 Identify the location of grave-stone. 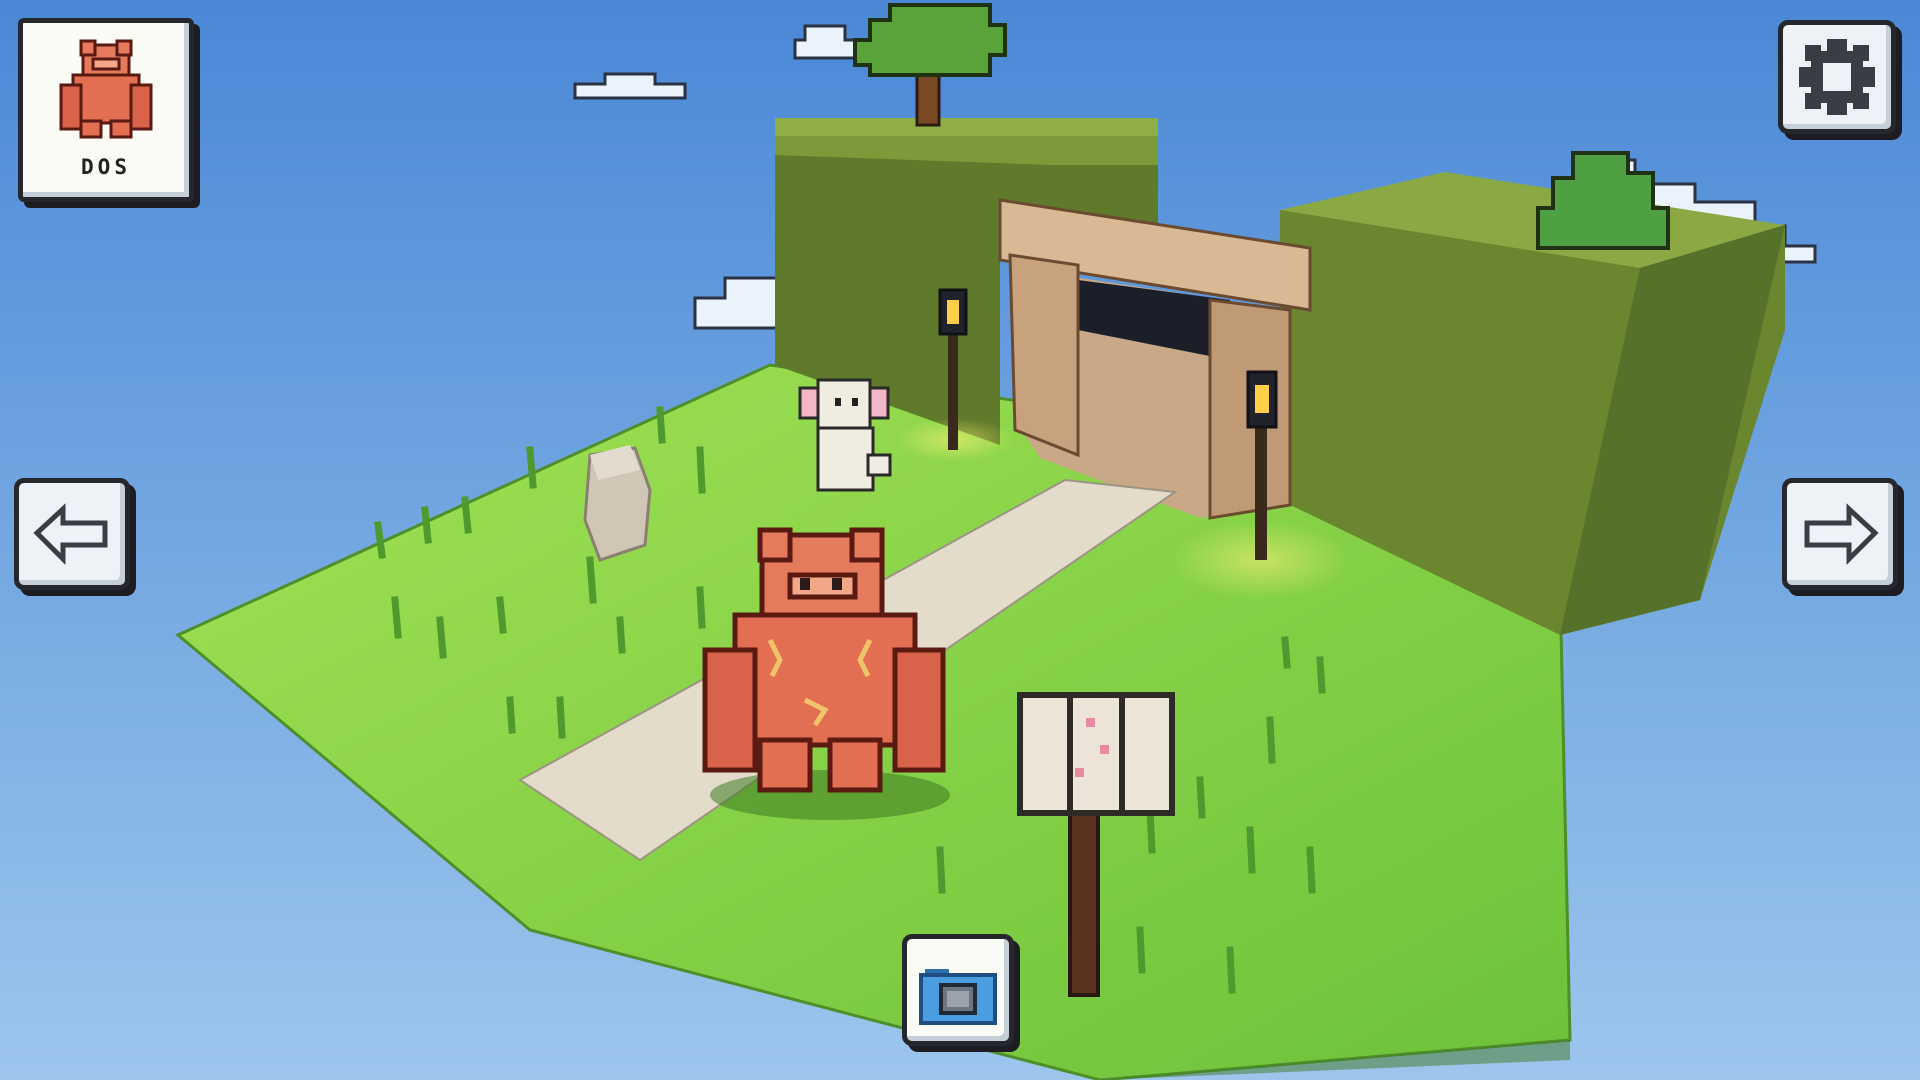
(617, 503).